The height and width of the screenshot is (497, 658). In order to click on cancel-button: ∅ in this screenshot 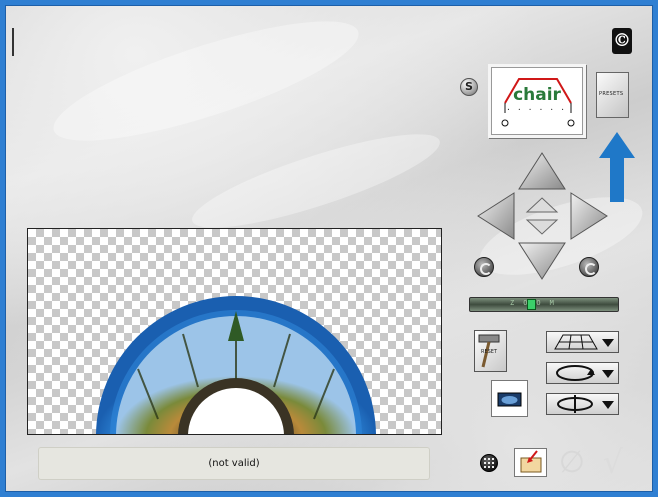, I will do `click(572, 463)`.